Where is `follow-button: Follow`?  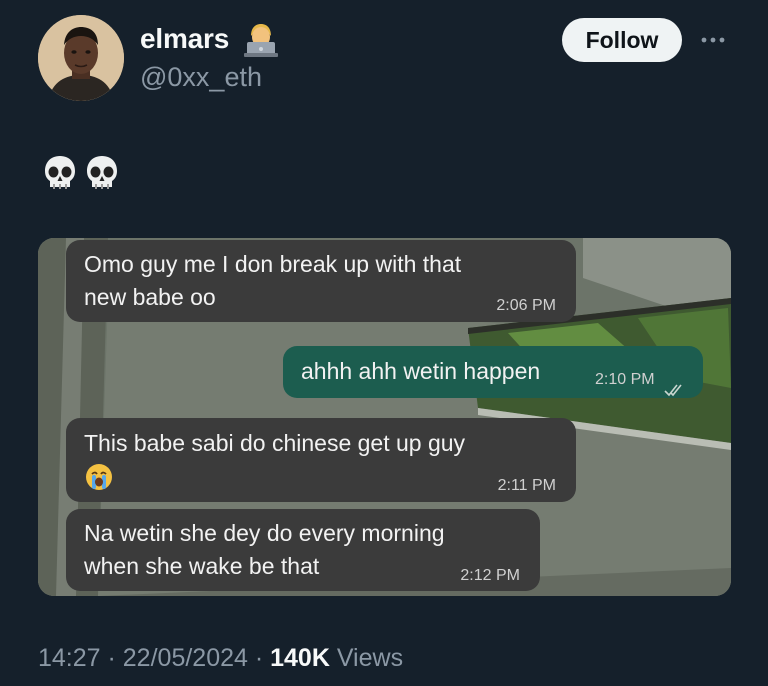
follow-button: Follow is located at coordinates (622, 40).